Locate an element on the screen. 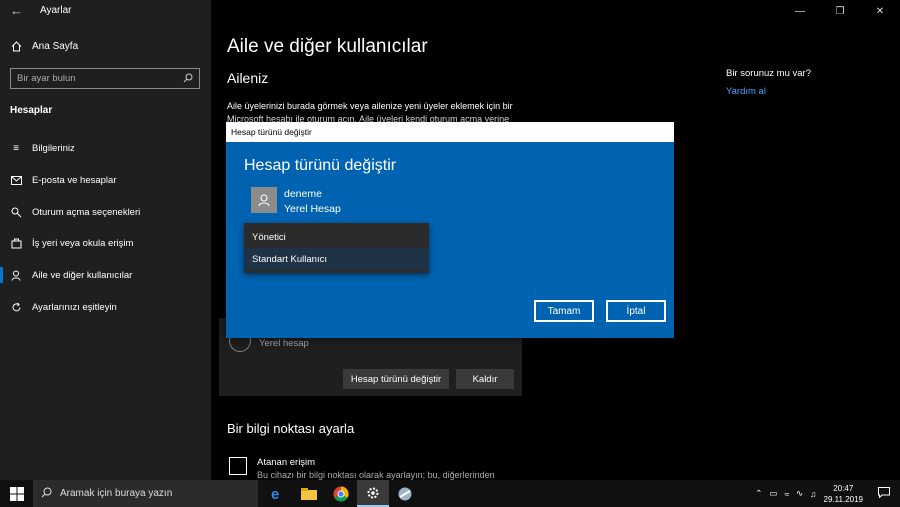  sidebar-item-label: İş yeri veya okula erişim is located at coordinates (83, 243).